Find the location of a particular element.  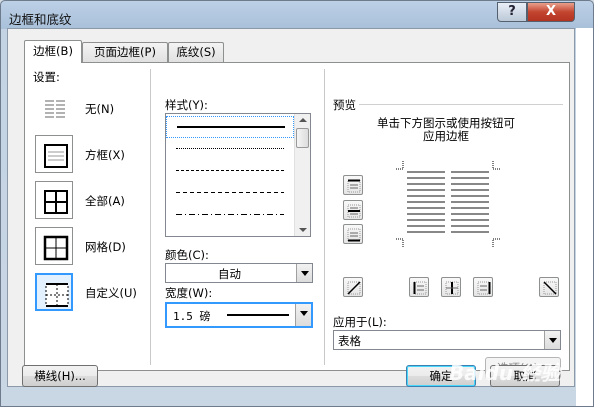

setting-all-label: 全部(A) is located at coordinates (105, 201).